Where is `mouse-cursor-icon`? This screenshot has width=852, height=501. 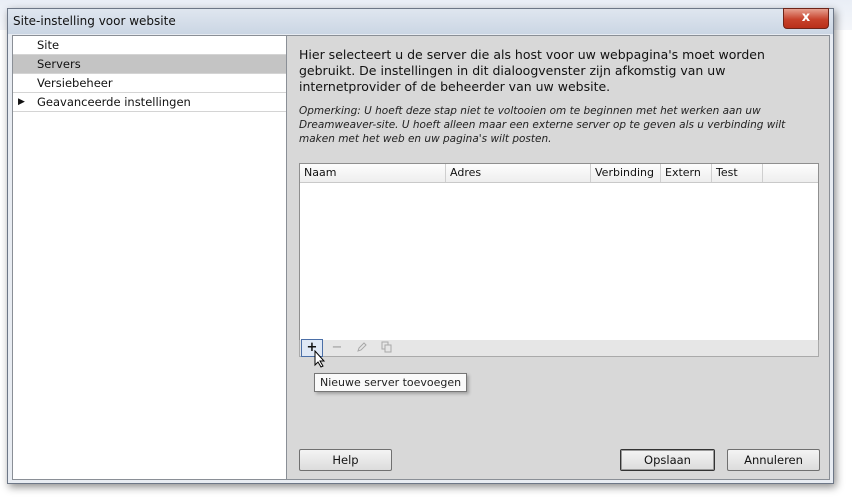
mouse-cursor-icon is located at coordinates (320, 360).